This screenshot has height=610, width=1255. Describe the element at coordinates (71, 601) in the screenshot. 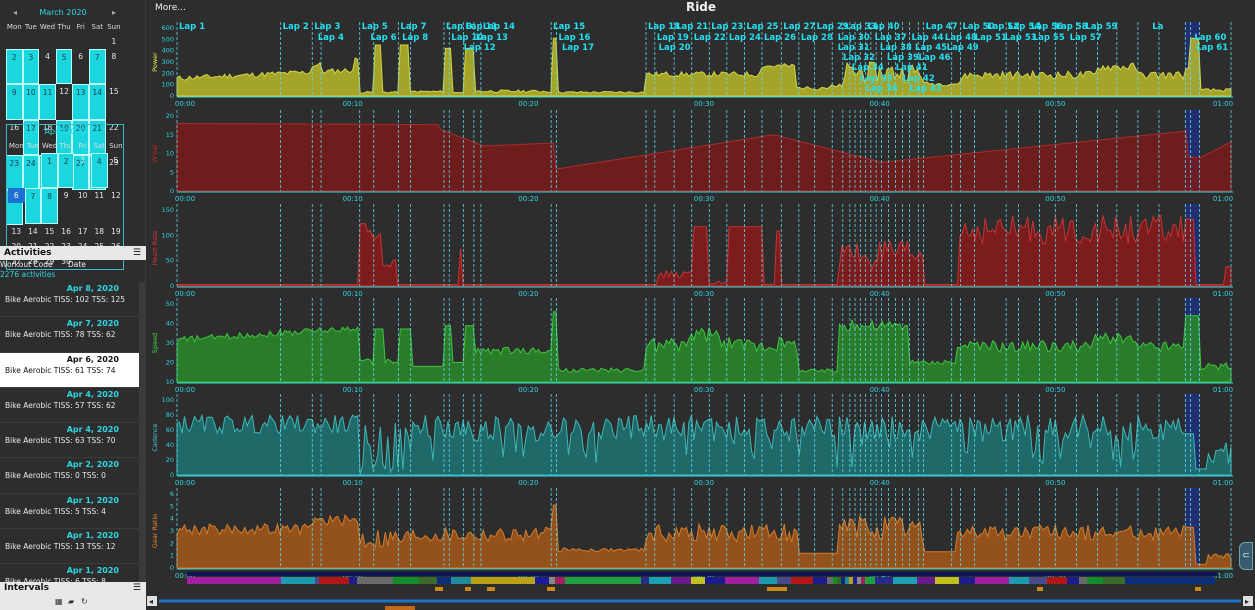

I see `folder-icon: ▰` at that location.